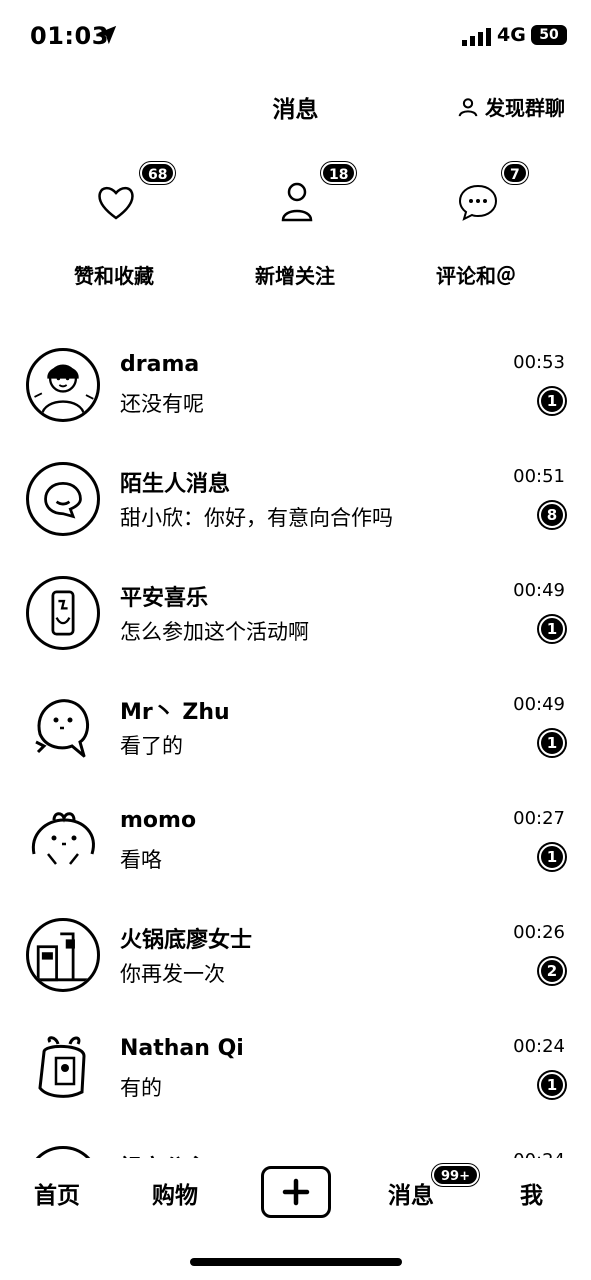  Describe the element at coordinates (476, 276) in the screenshot. I see `comments-label: 评论和＠` at that location.